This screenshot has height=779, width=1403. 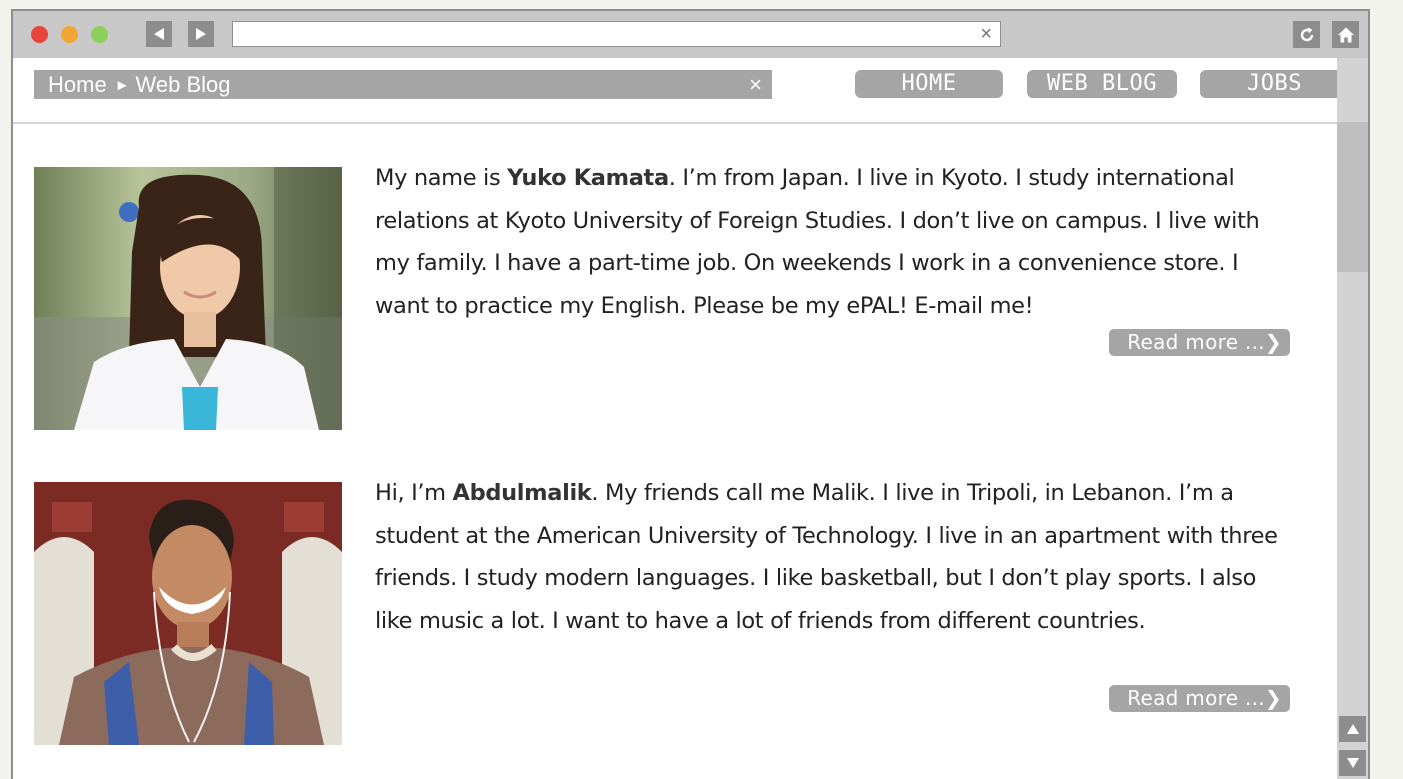 What do you see at coordinates (1274, 84) in the screenshot?
I see `tab-jobs: JOBS` at bounding box center [1274, 84].